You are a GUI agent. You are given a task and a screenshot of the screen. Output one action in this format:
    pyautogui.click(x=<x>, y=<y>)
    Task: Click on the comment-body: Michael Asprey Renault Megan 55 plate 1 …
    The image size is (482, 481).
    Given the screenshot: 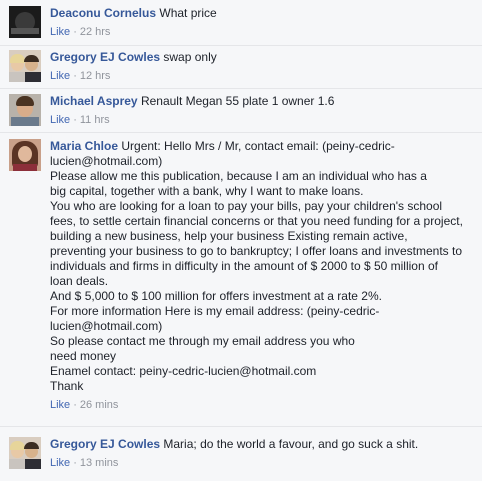 What is the action you would take?
    pyautogui.click(x=262, y=110)
    